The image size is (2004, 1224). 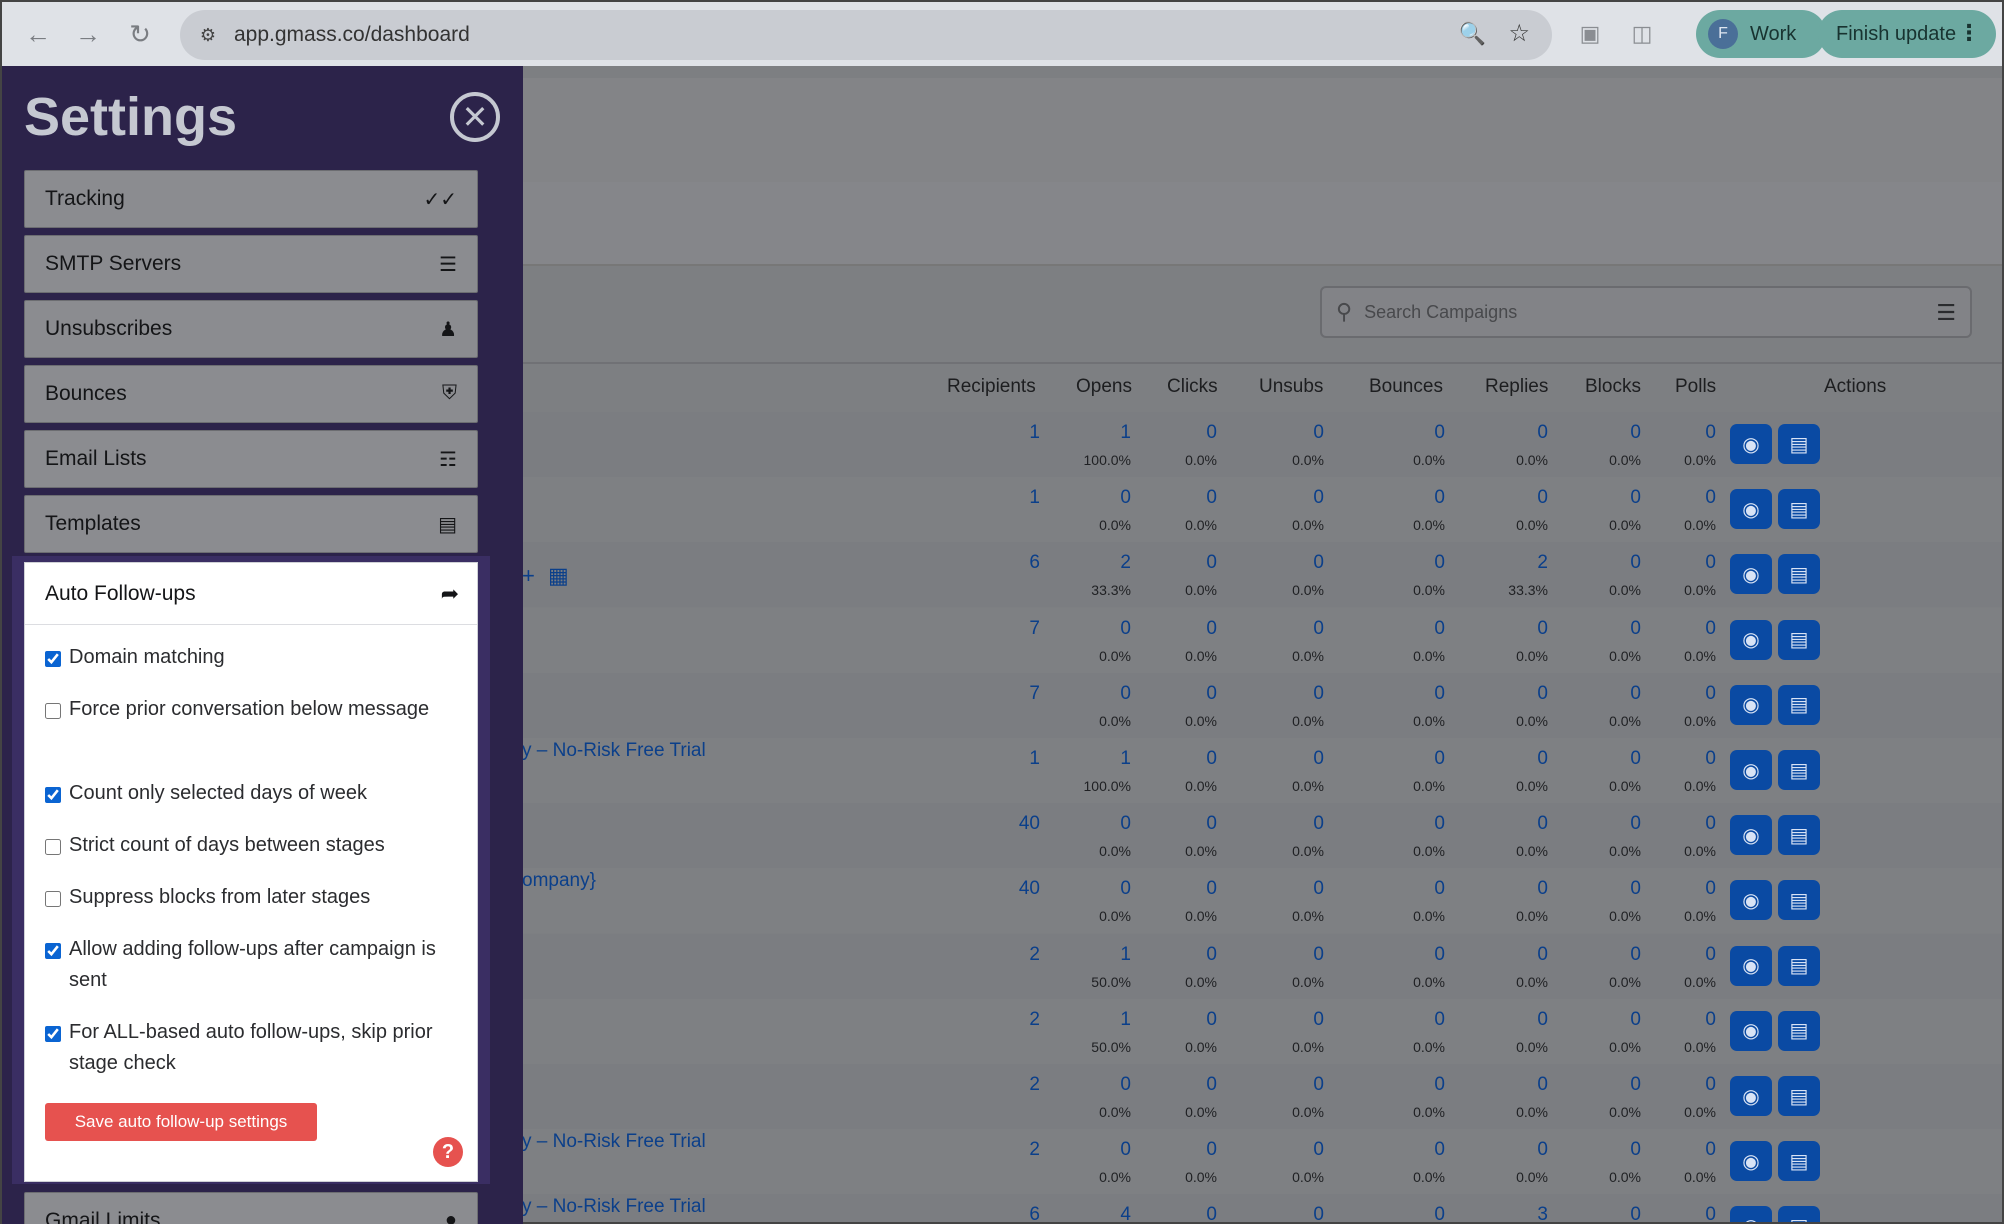 I want to click on opens-count: 4, so click(x=1125, y=1213).